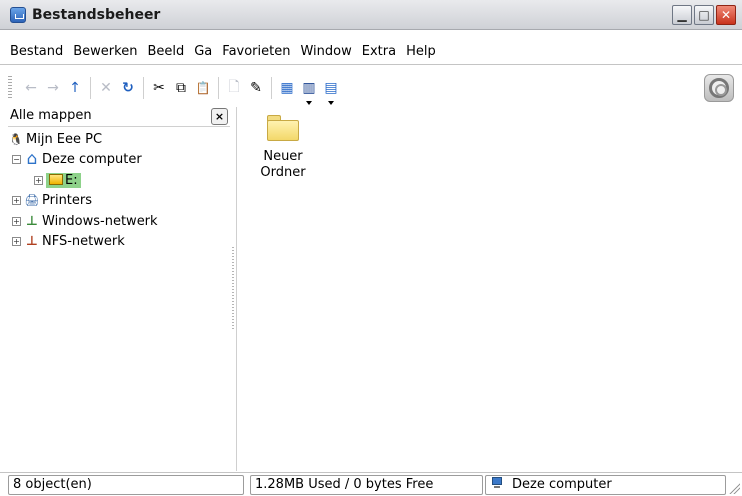 The image size is (742, 496). I want to click on split-view-icon: ▥, so click(309, 88).